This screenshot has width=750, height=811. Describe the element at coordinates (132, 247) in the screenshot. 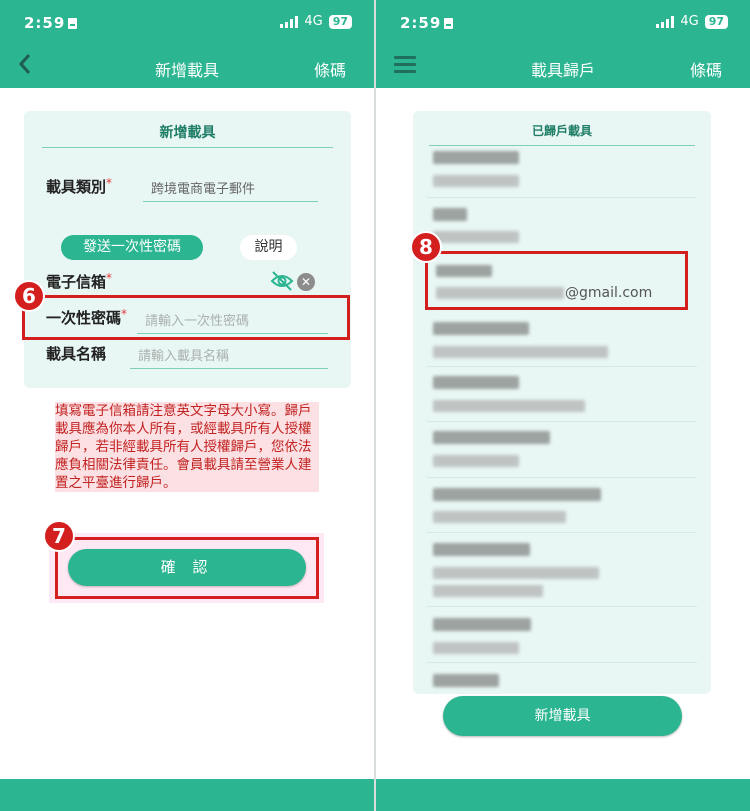

I see `send-otp-button: 發送一次性密碼` at that location.